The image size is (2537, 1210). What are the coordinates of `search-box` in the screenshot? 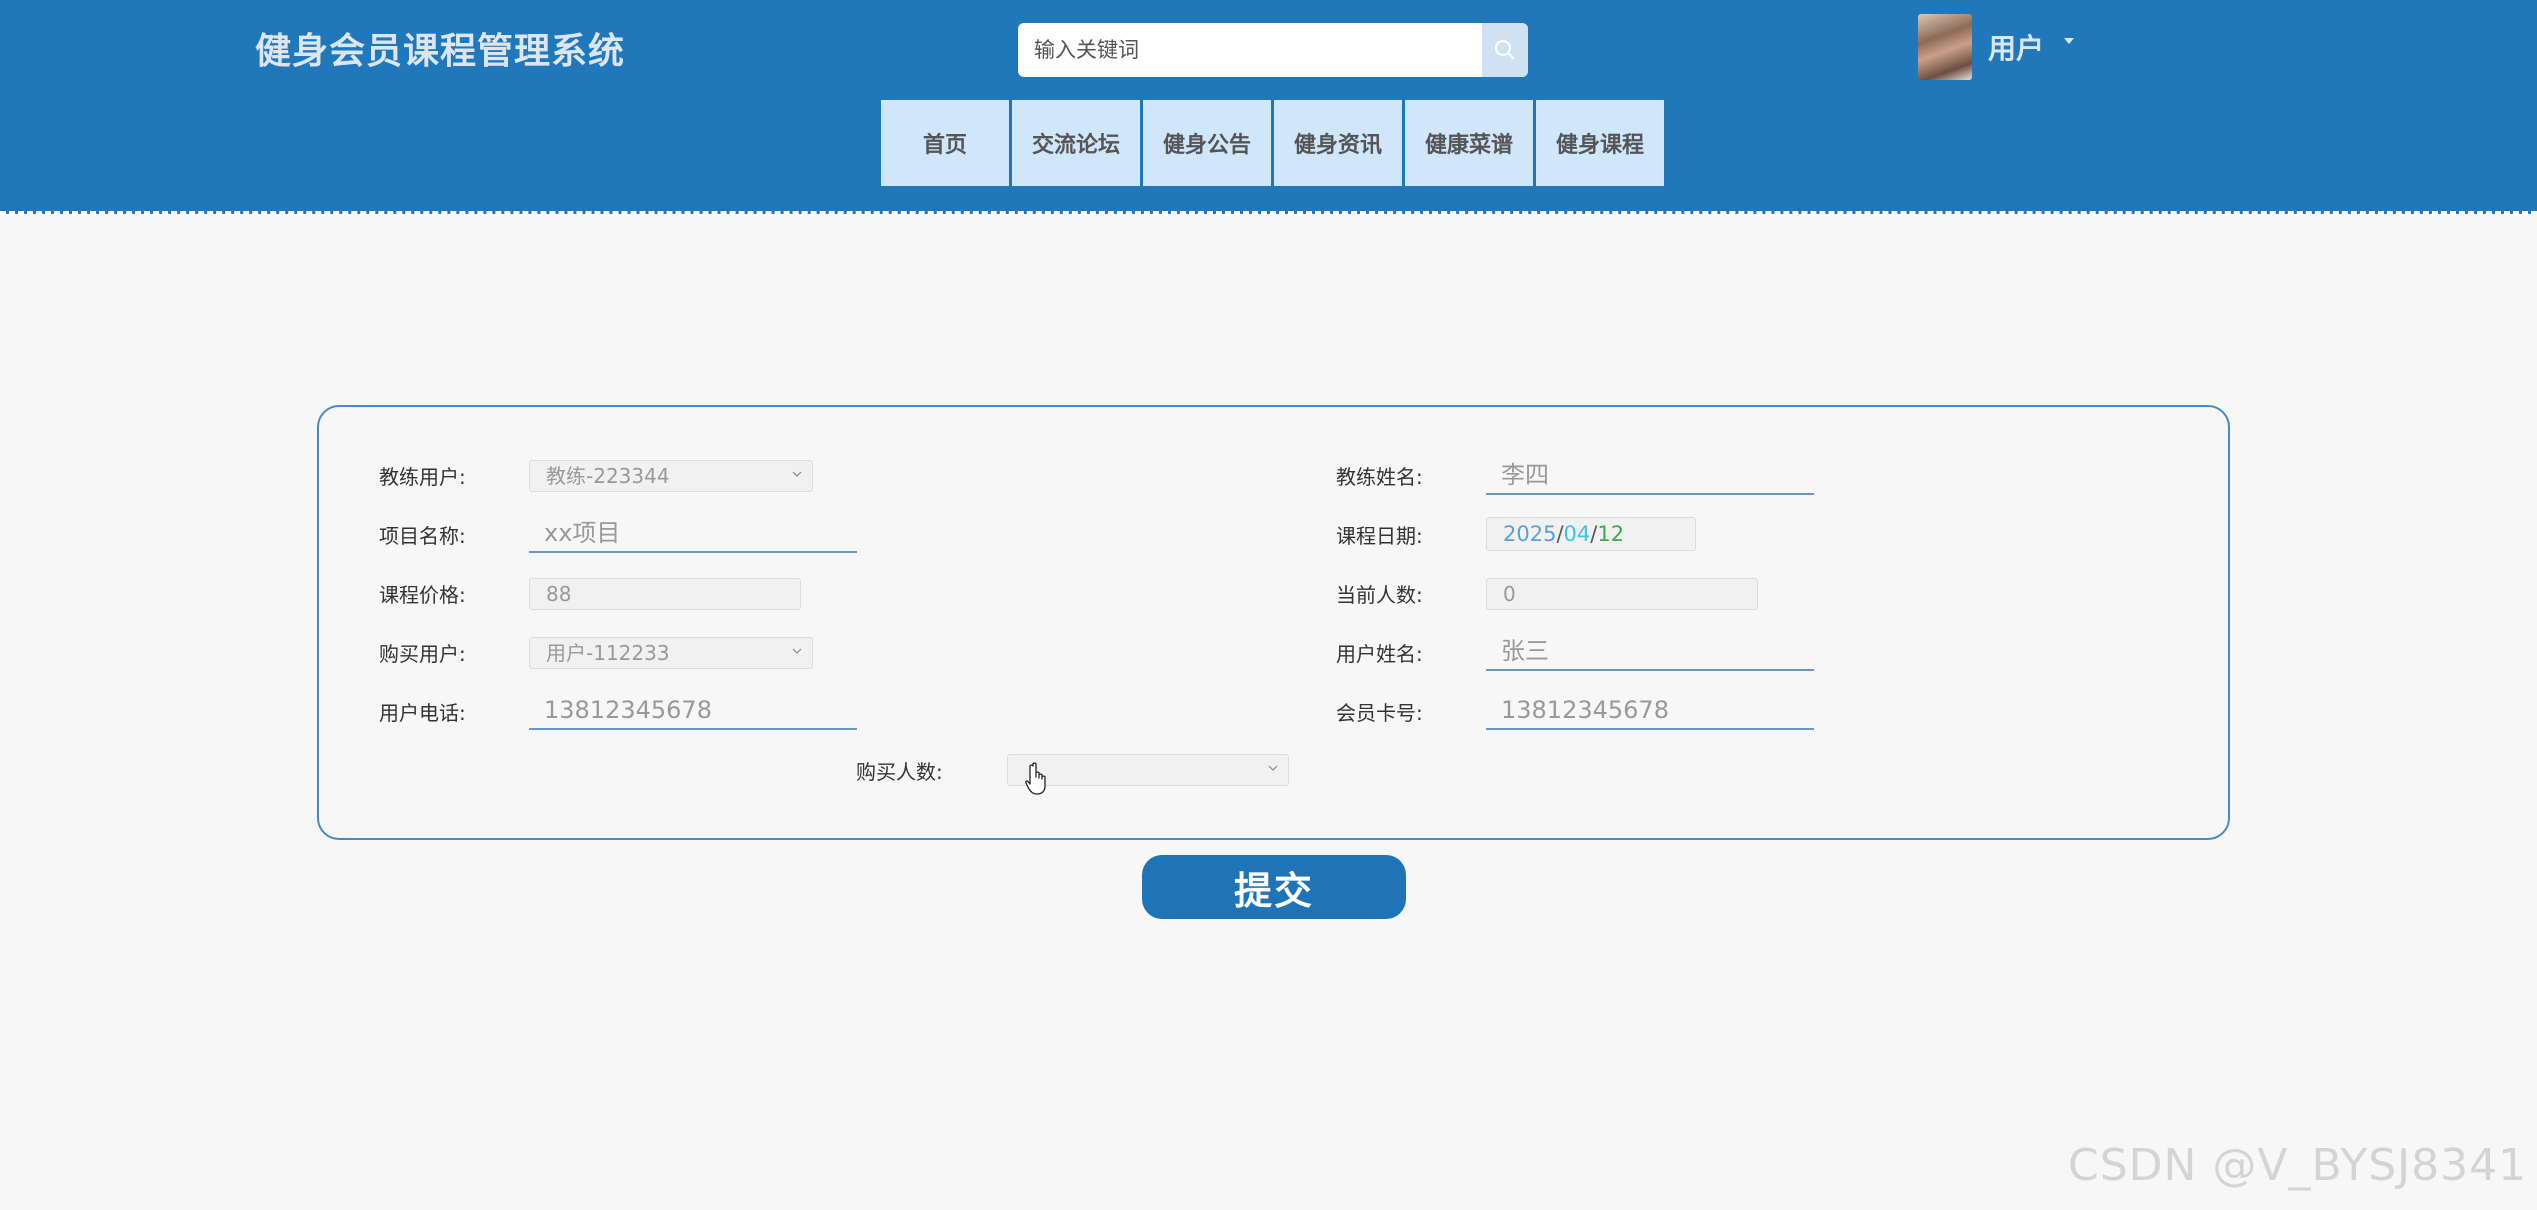 It's located at (1273, 50).